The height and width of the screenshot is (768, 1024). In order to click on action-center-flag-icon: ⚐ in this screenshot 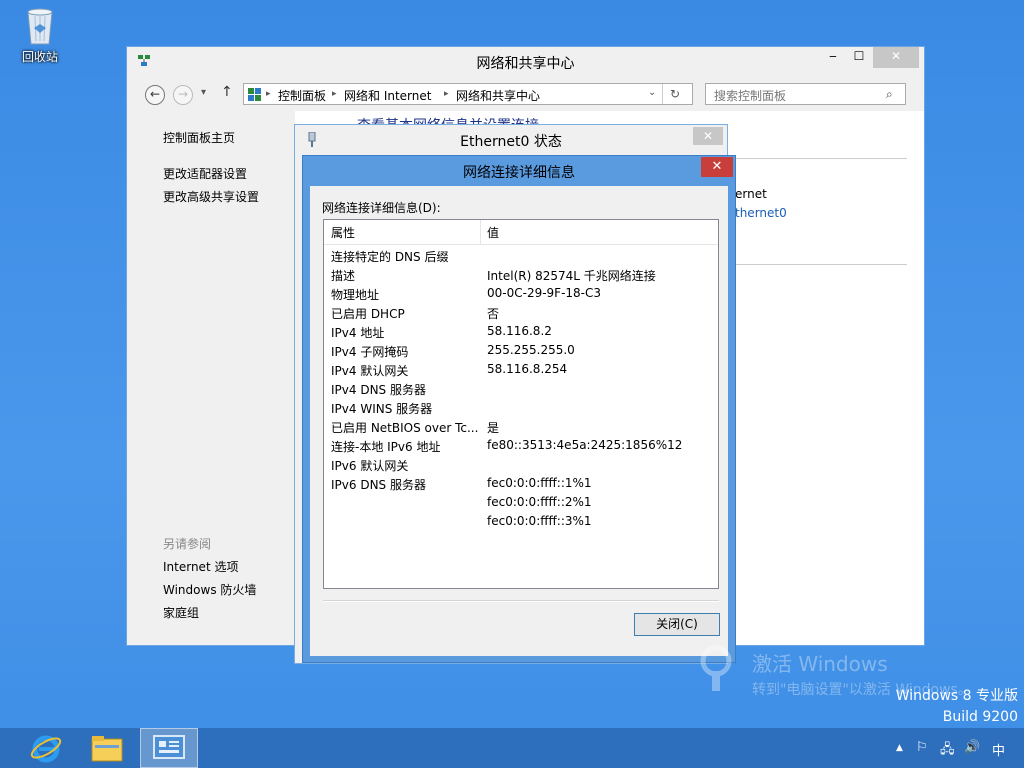, I will do `click(922, 747)`.